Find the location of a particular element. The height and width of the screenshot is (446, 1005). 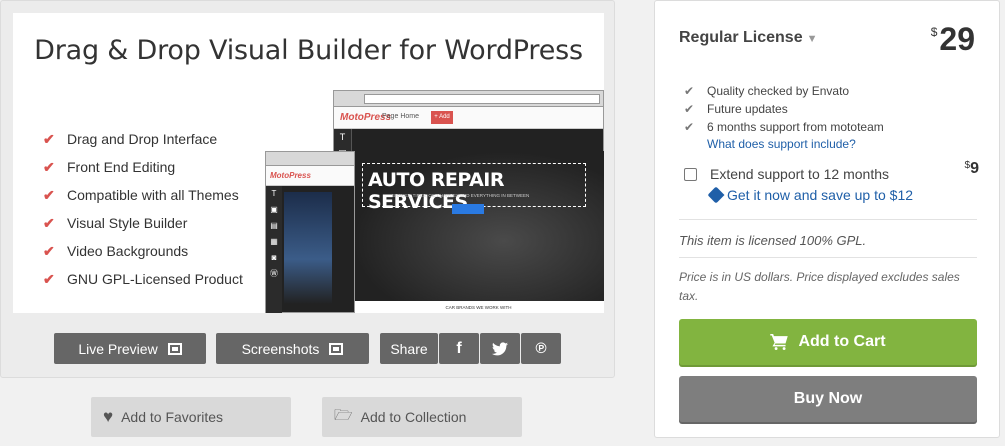

facebook-share-button: f is located at coordinates (459, 348).